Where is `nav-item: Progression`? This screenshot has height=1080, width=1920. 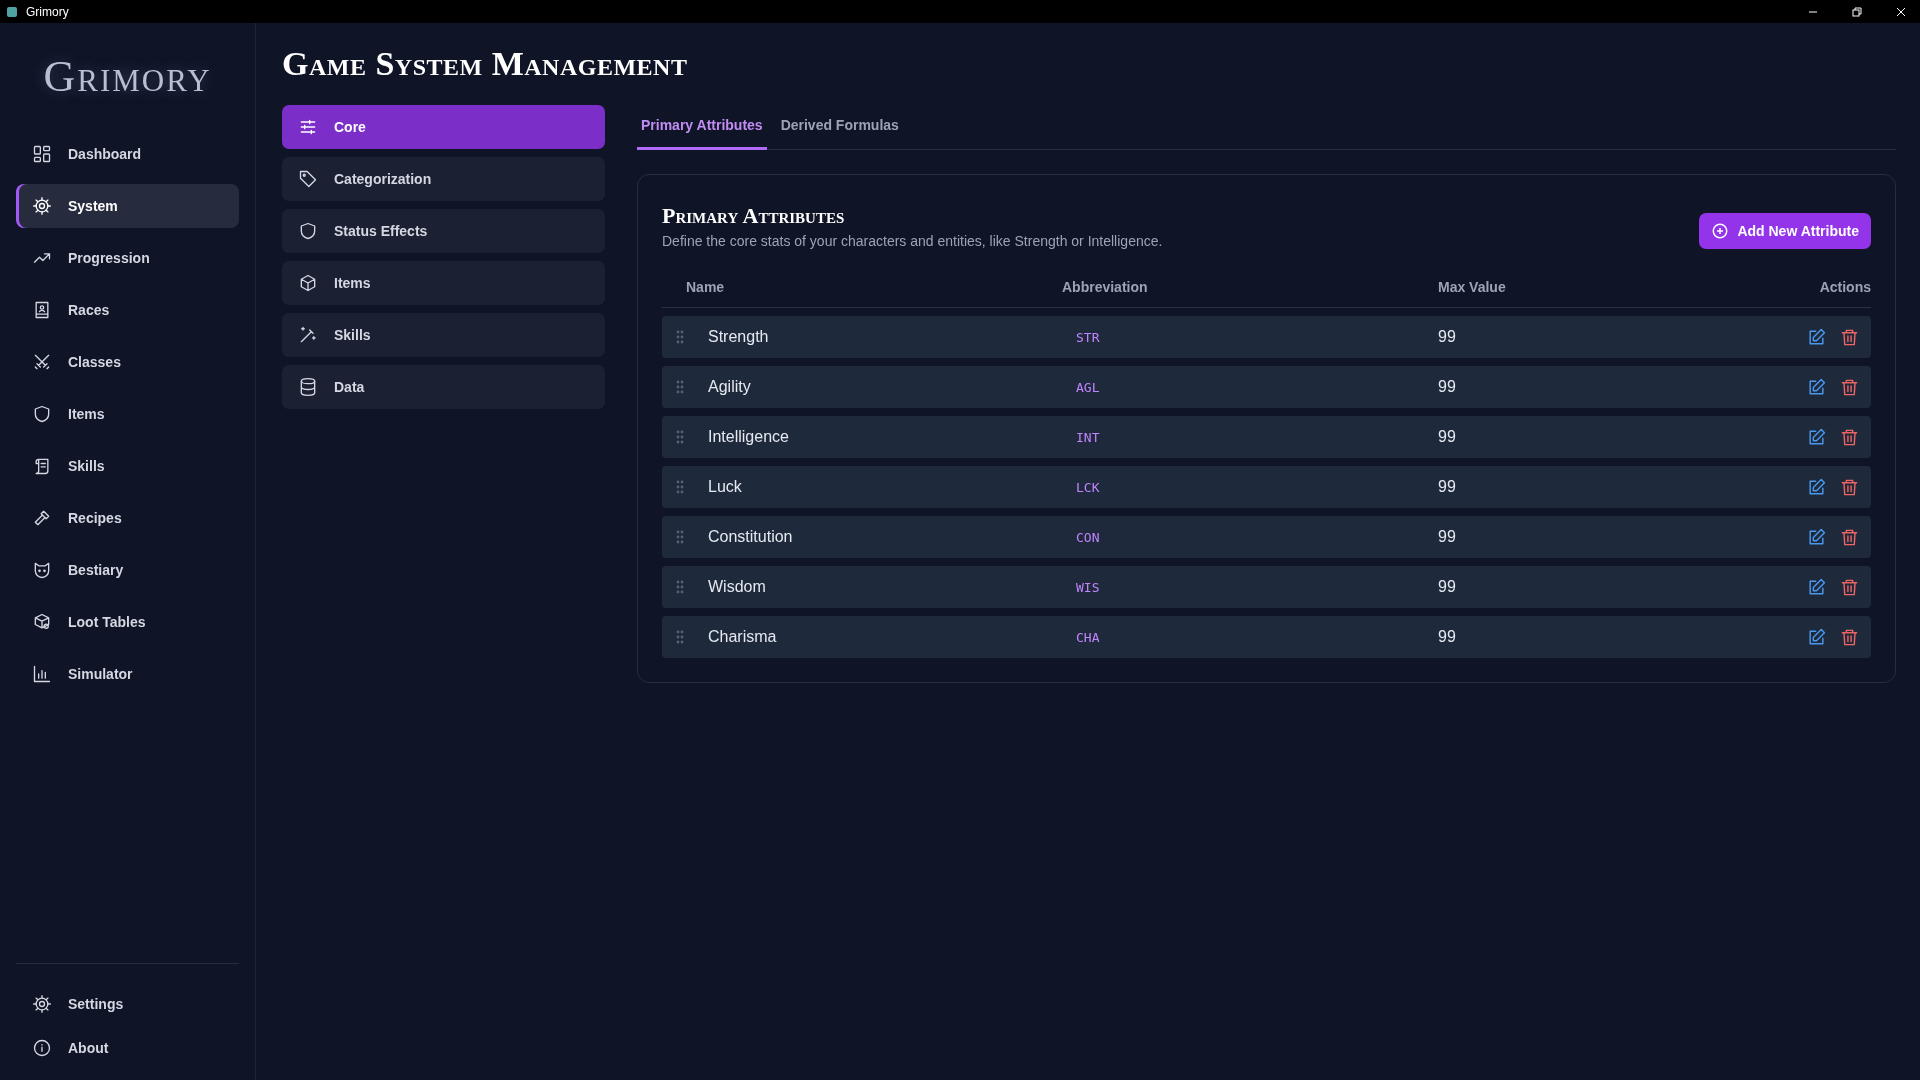 nav-item: Progression is located at coordinates (127, 258).